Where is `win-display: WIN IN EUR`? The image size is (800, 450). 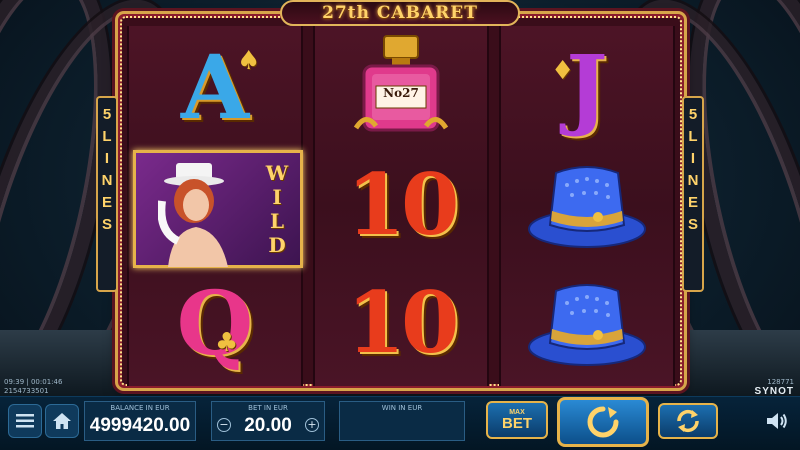 win-display: WIN IN EUR is located at coordinates (402, 421).